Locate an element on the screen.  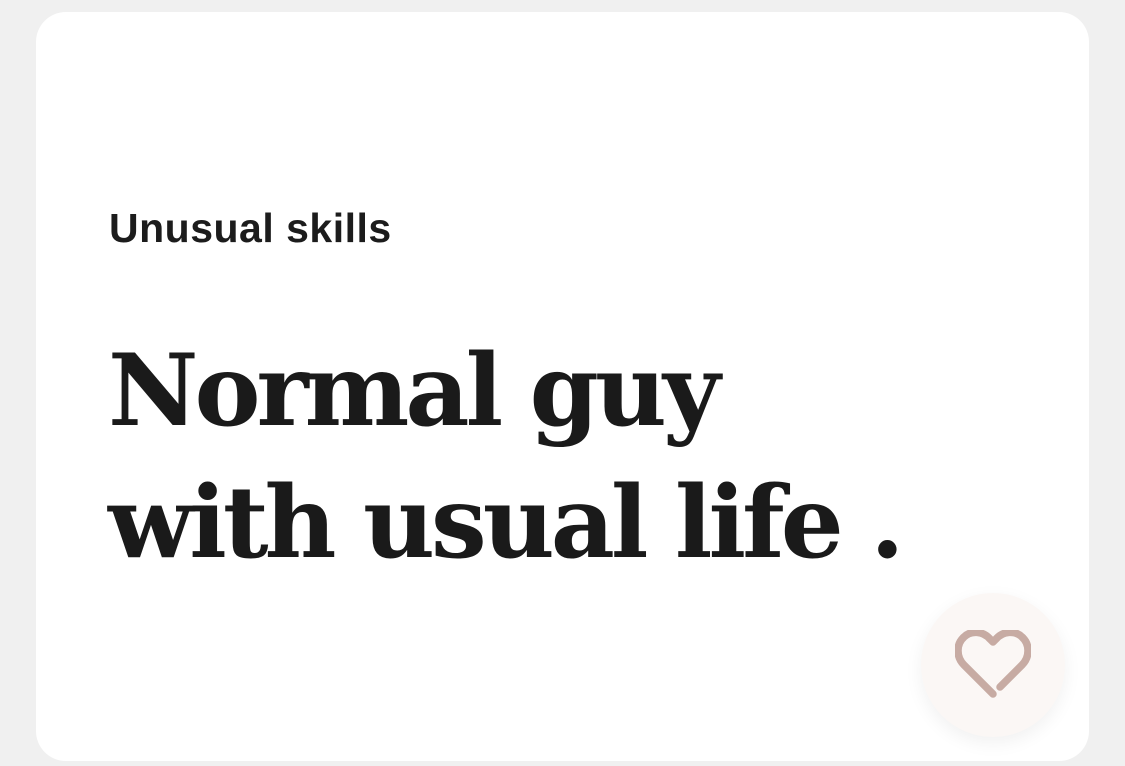
heart-icon is located at coordinates (993, 664).